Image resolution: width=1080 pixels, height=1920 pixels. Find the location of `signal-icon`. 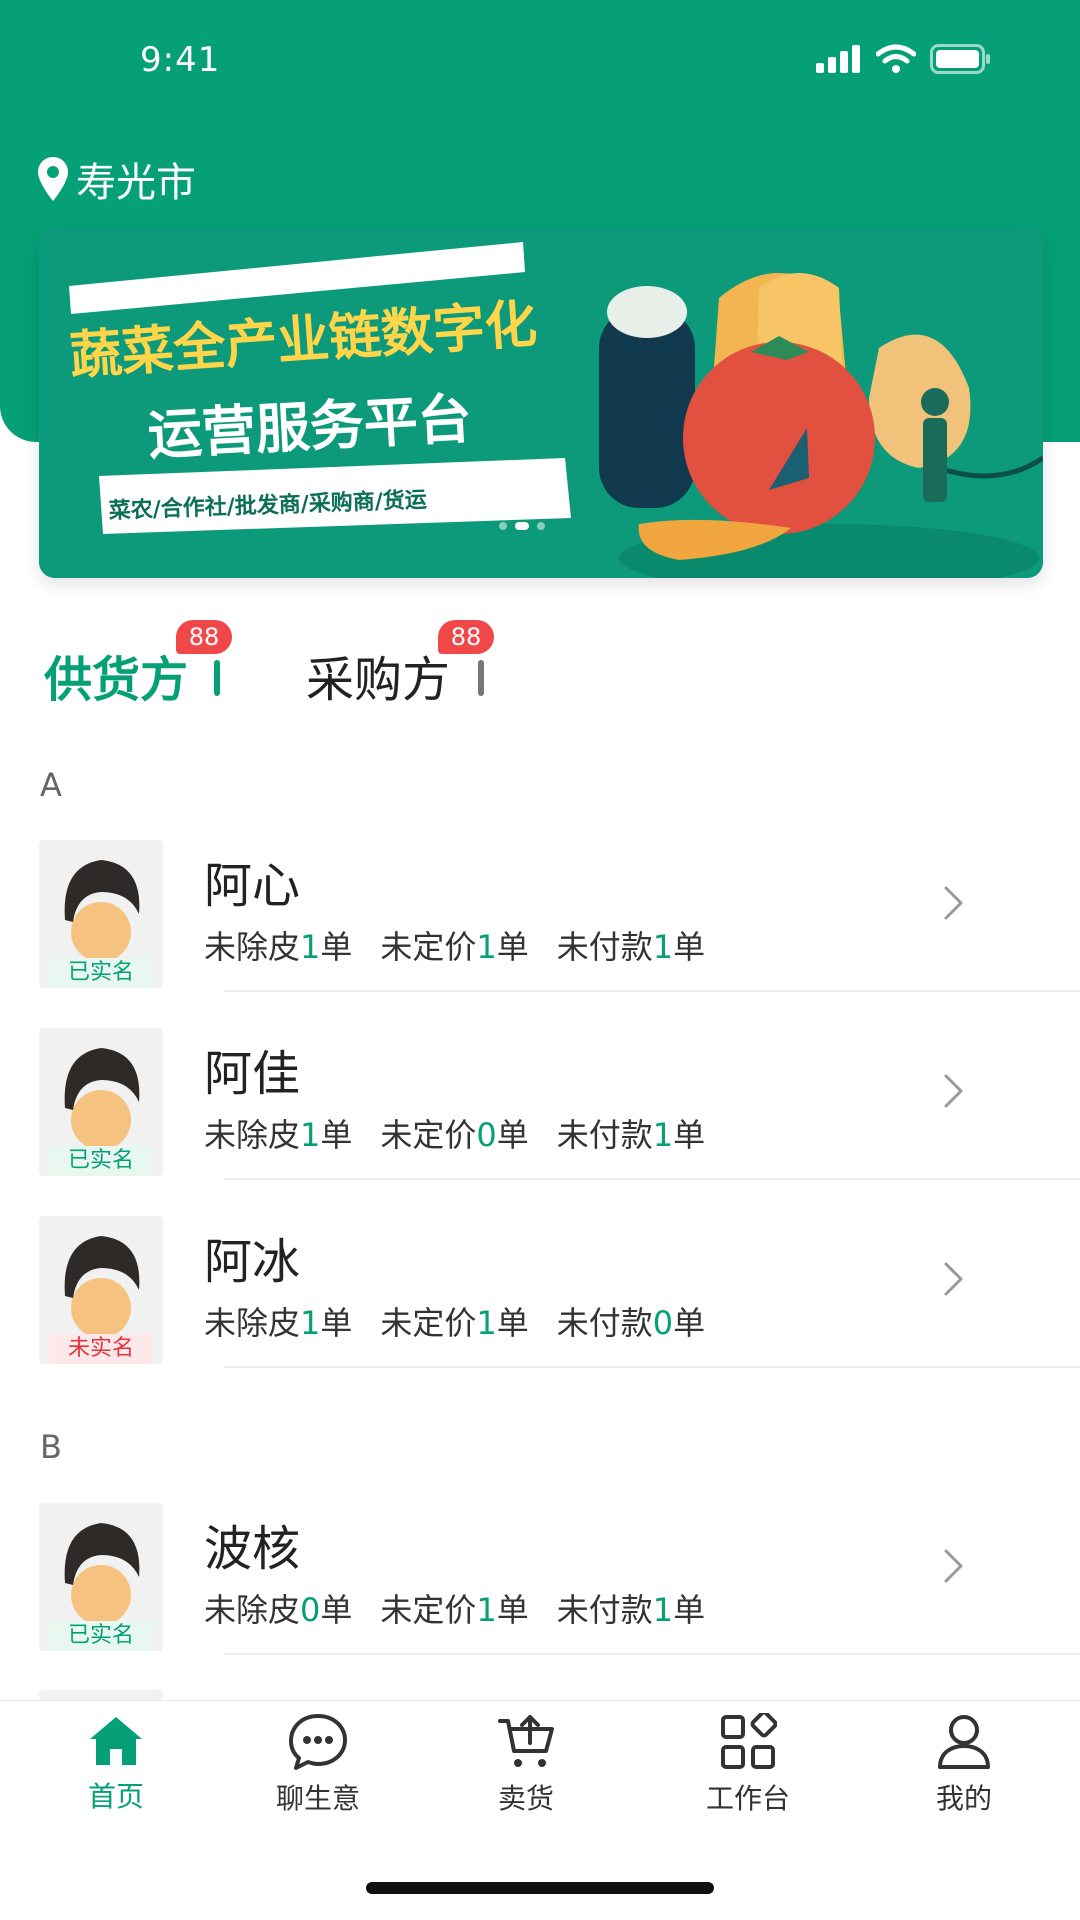

signal-icon is located at coordinates (838, 59).